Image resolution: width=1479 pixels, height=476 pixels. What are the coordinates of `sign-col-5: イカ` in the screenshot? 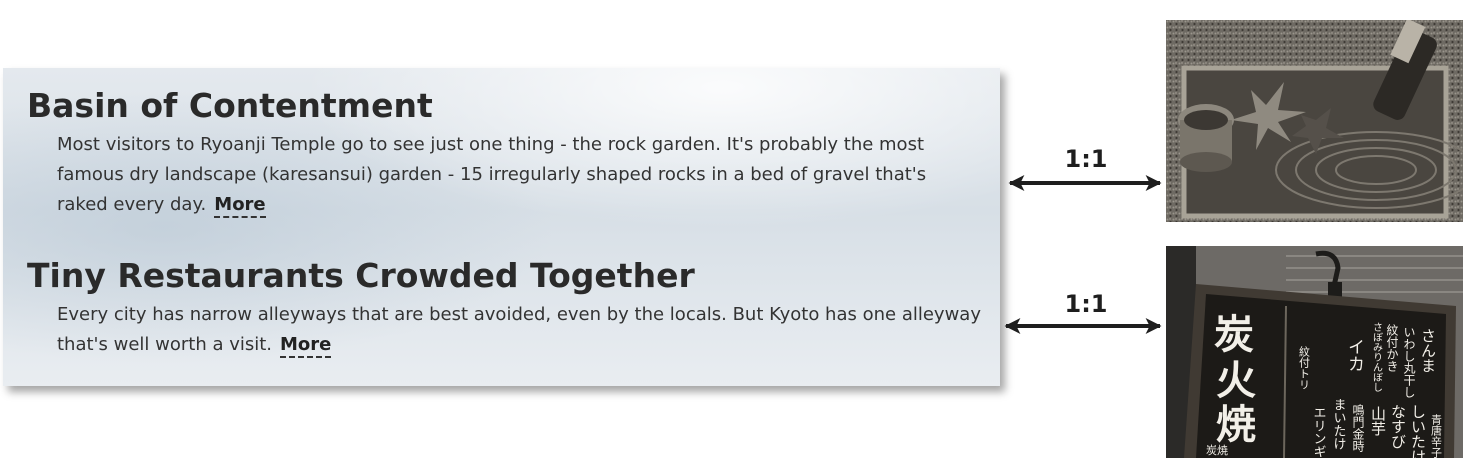 It's located at (1354, 355).